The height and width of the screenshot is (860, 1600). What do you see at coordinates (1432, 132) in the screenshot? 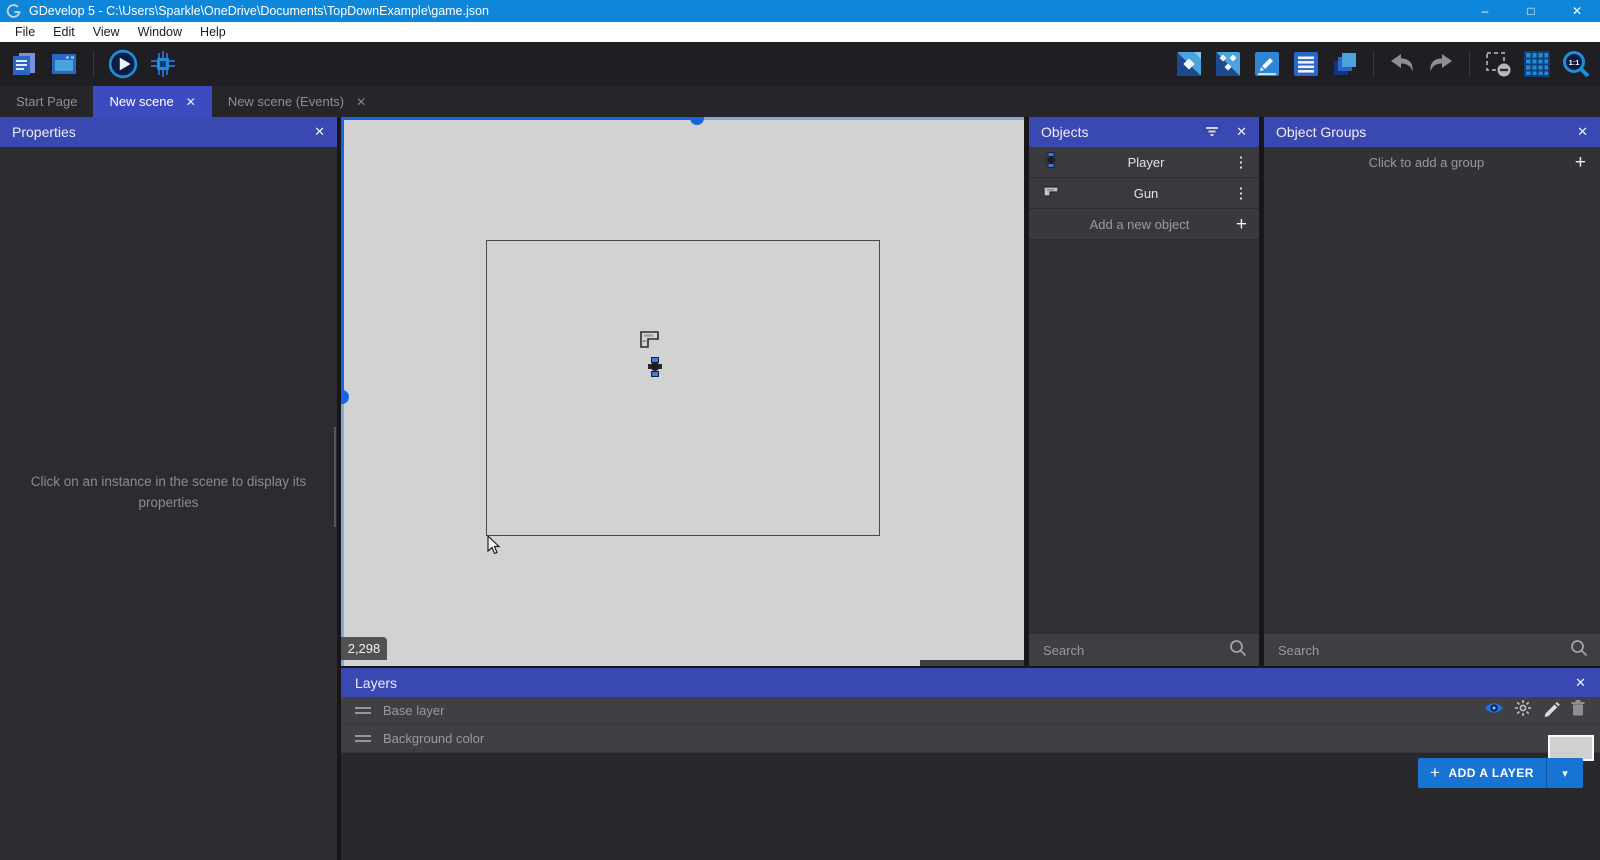
I see `object-groups-panel-header: Object Groups ✕` at bounding box center [1432, 132].